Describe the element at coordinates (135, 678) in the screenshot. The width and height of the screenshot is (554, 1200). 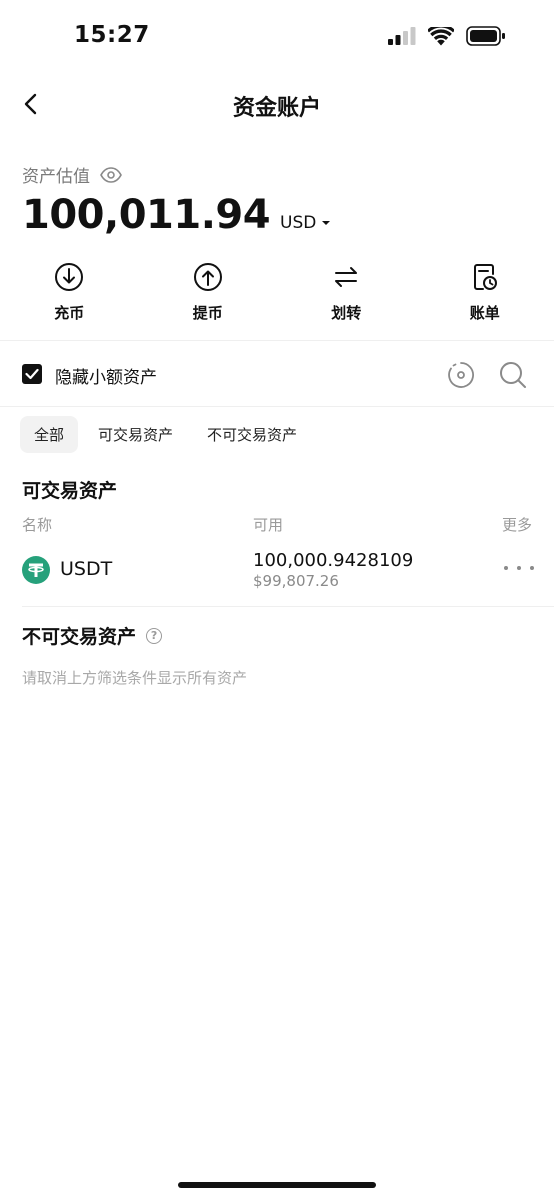
I see `non-tradable-hint: 请取消上方筛选条件显示所有资产` at that location.